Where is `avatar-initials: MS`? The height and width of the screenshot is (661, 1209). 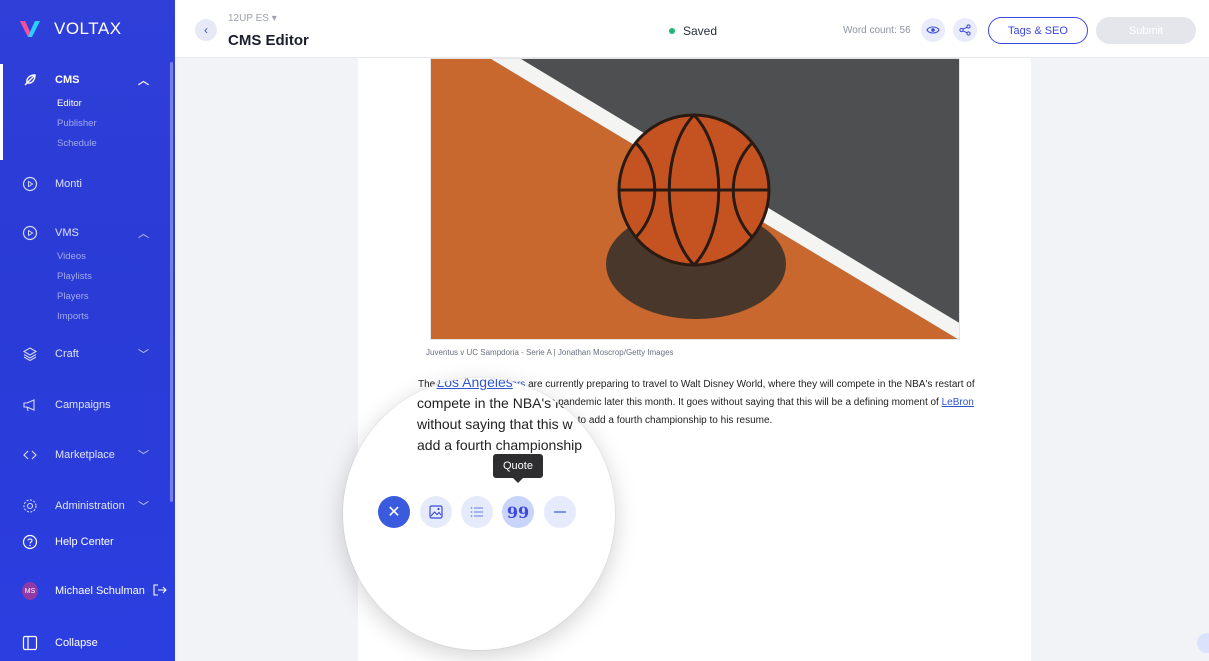
avatar-initials: MS is located at coordinates (30, 591).